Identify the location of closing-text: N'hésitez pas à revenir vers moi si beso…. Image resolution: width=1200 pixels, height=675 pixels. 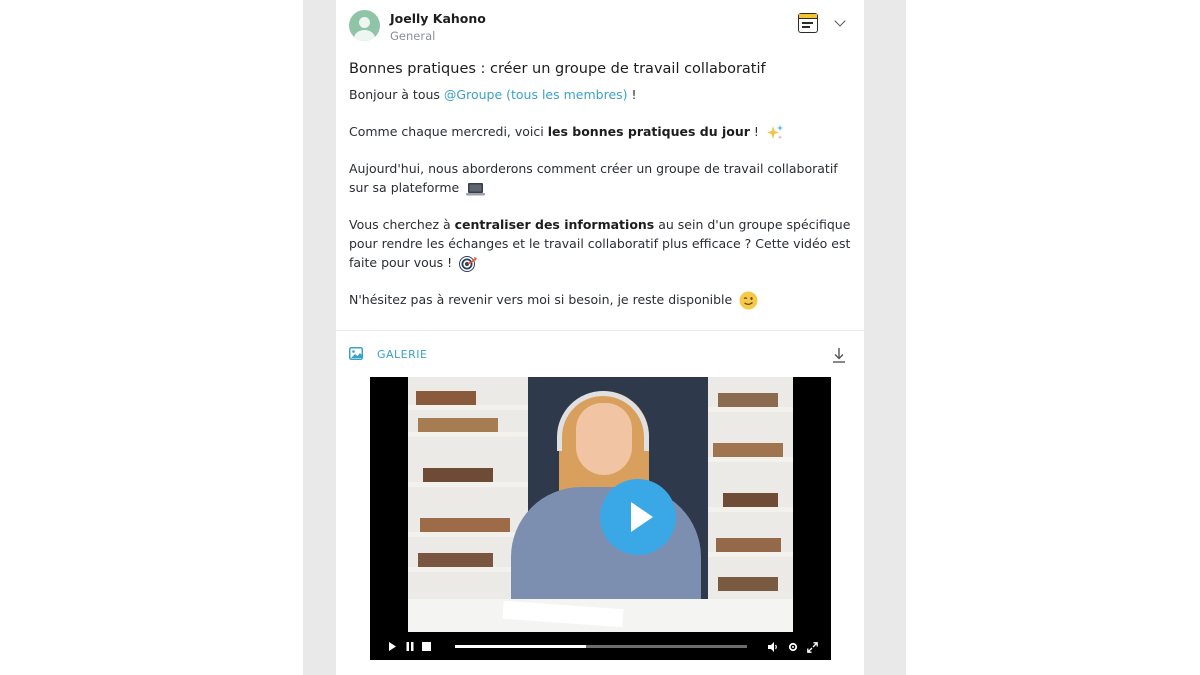
(541, 299).